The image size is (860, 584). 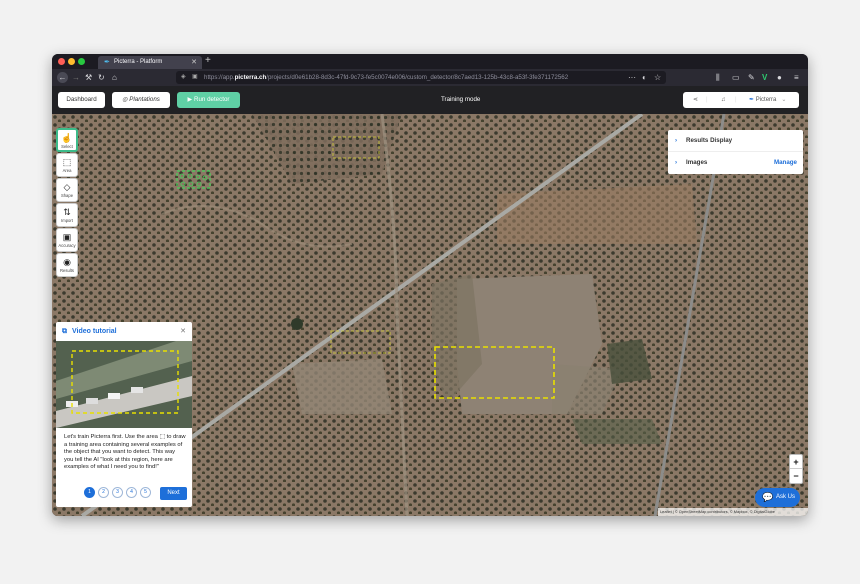 What do you see at coordinates (796, 462) in the screenshot?
I see `zoom-in-button: +` at bounding box center [796, 462].